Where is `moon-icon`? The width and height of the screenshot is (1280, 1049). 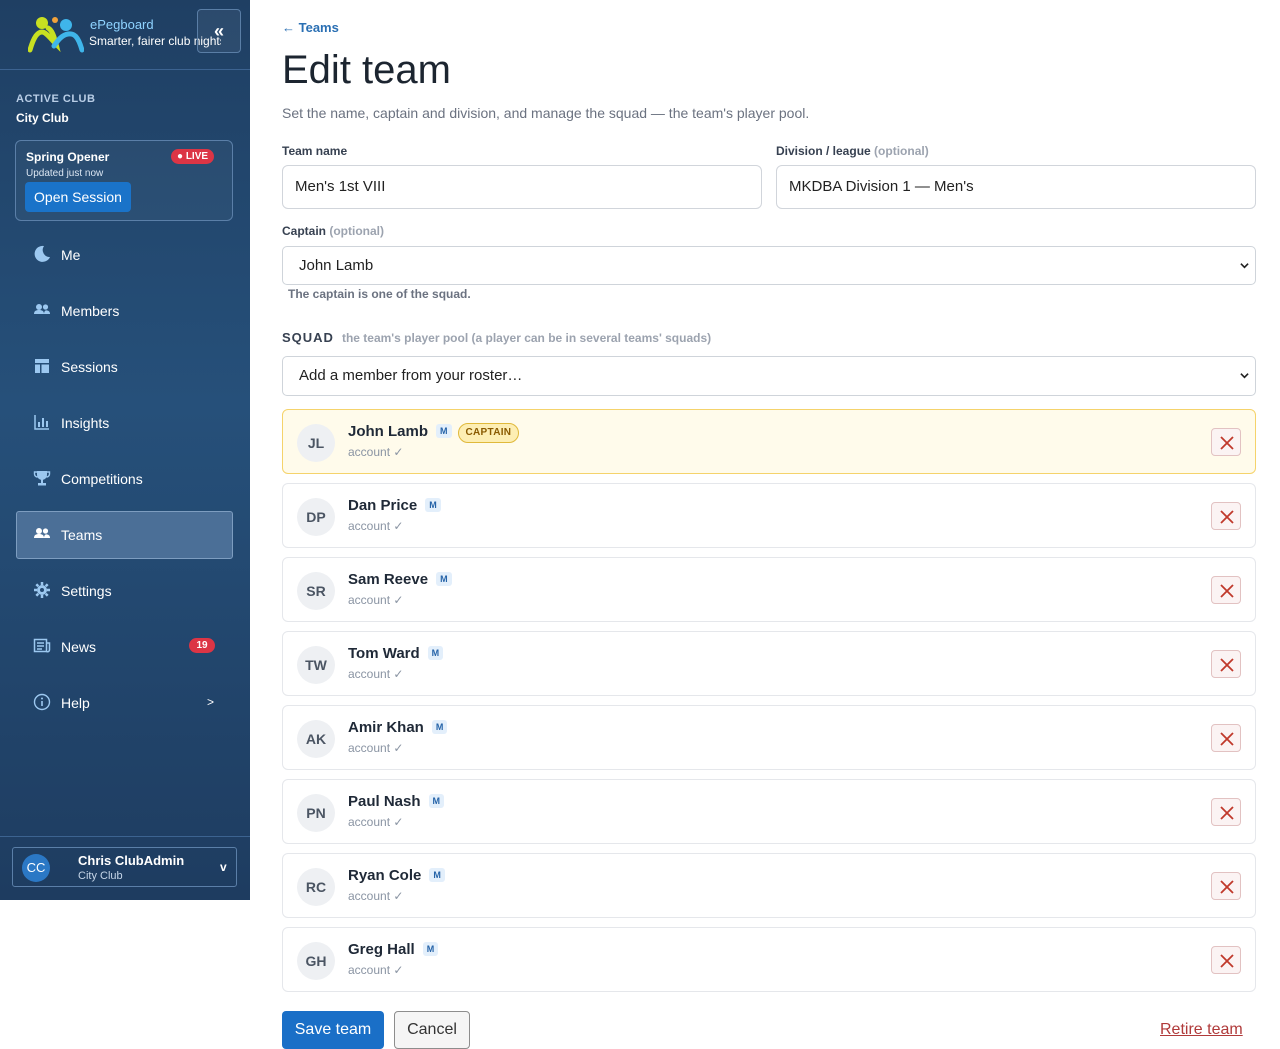
moon-icon is located at coordinates (42, 253).